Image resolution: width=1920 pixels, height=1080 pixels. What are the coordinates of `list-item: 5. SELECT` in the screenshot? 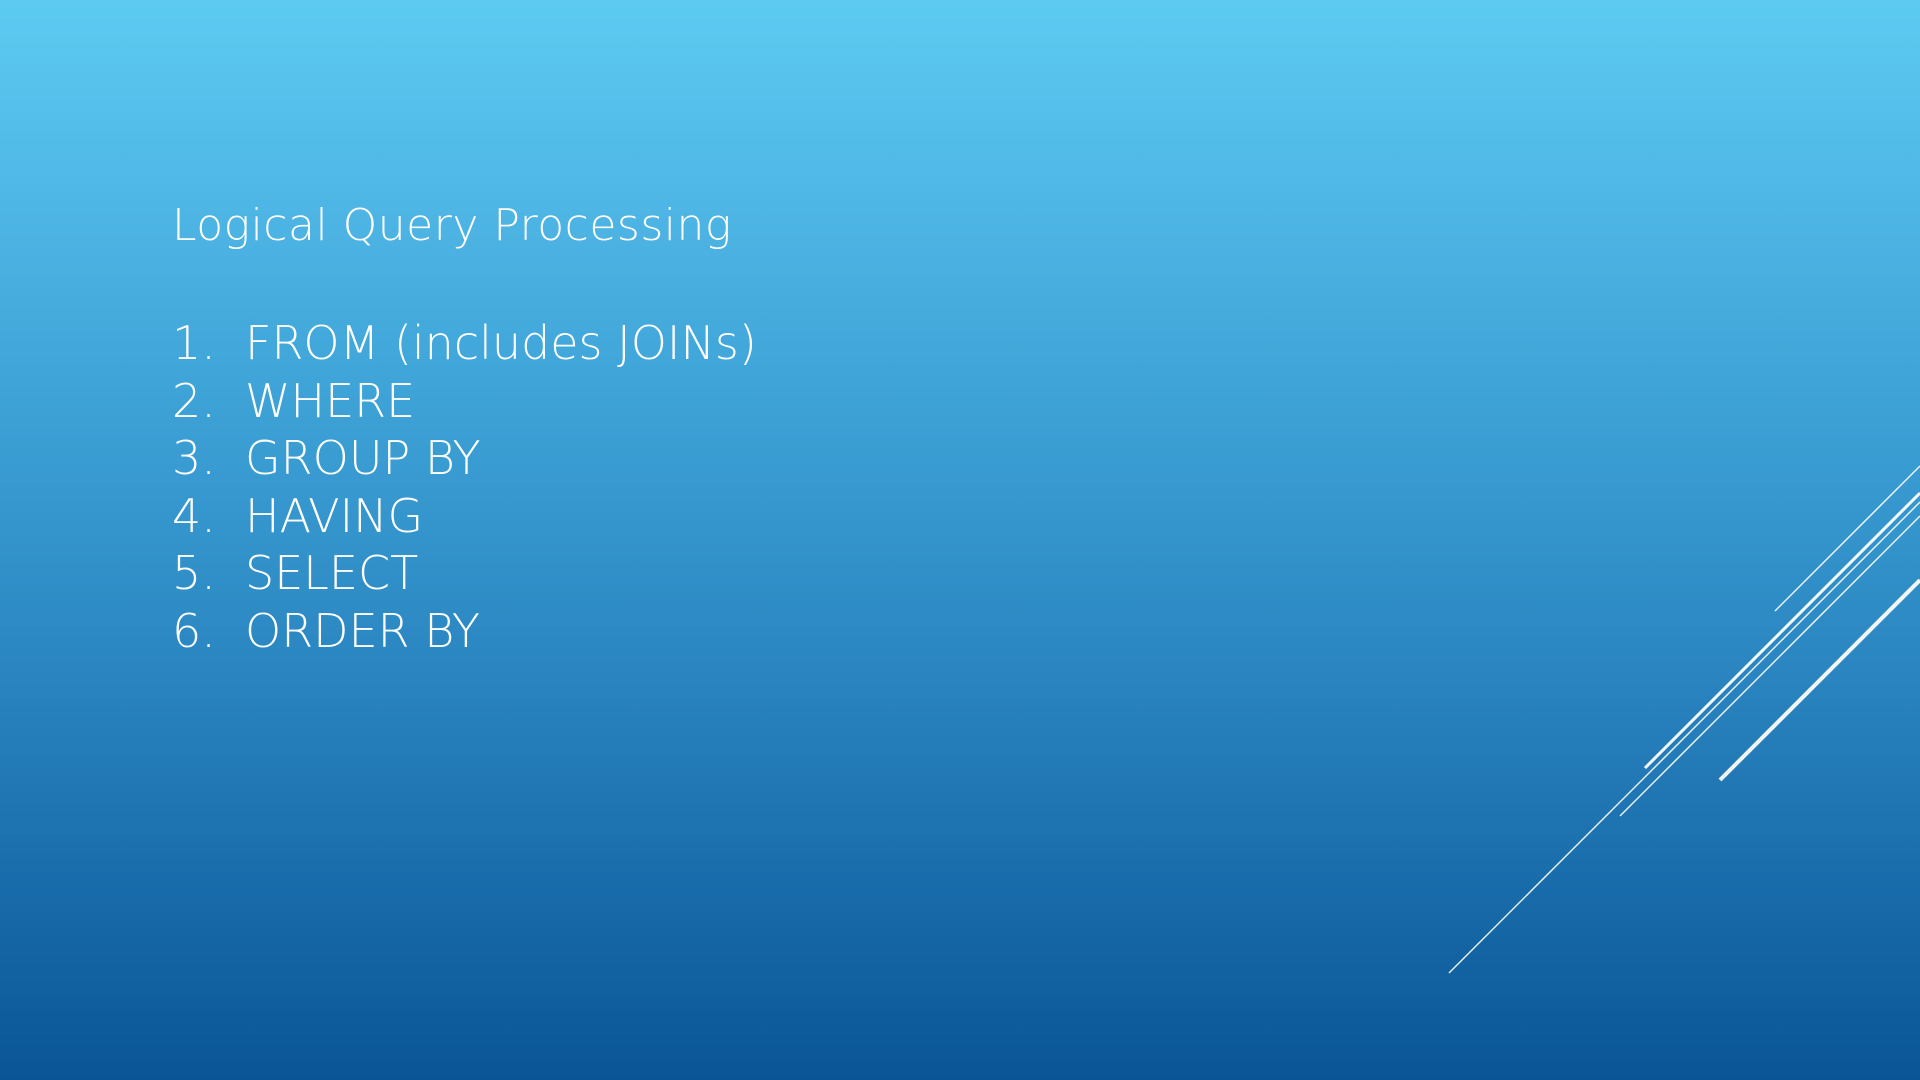 It's located at (464, 575).